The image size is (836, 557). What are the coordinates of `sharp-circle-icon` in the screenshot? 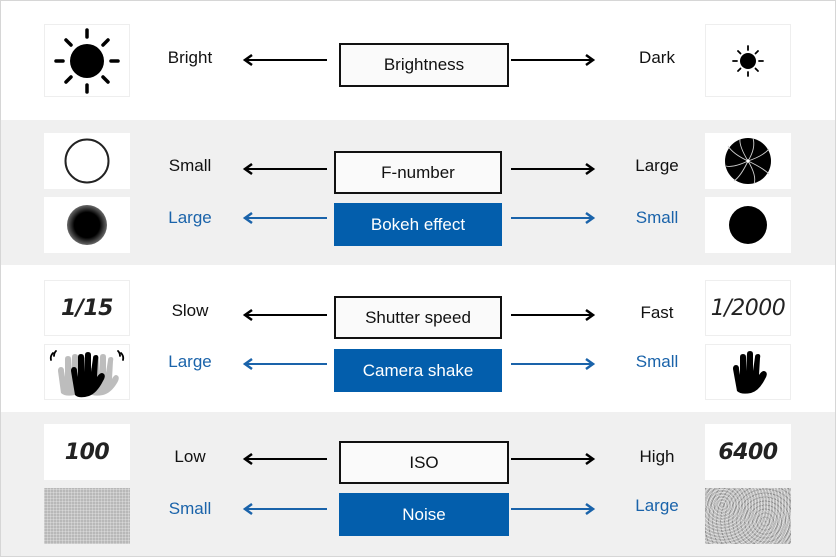 It's located at (748, 225).